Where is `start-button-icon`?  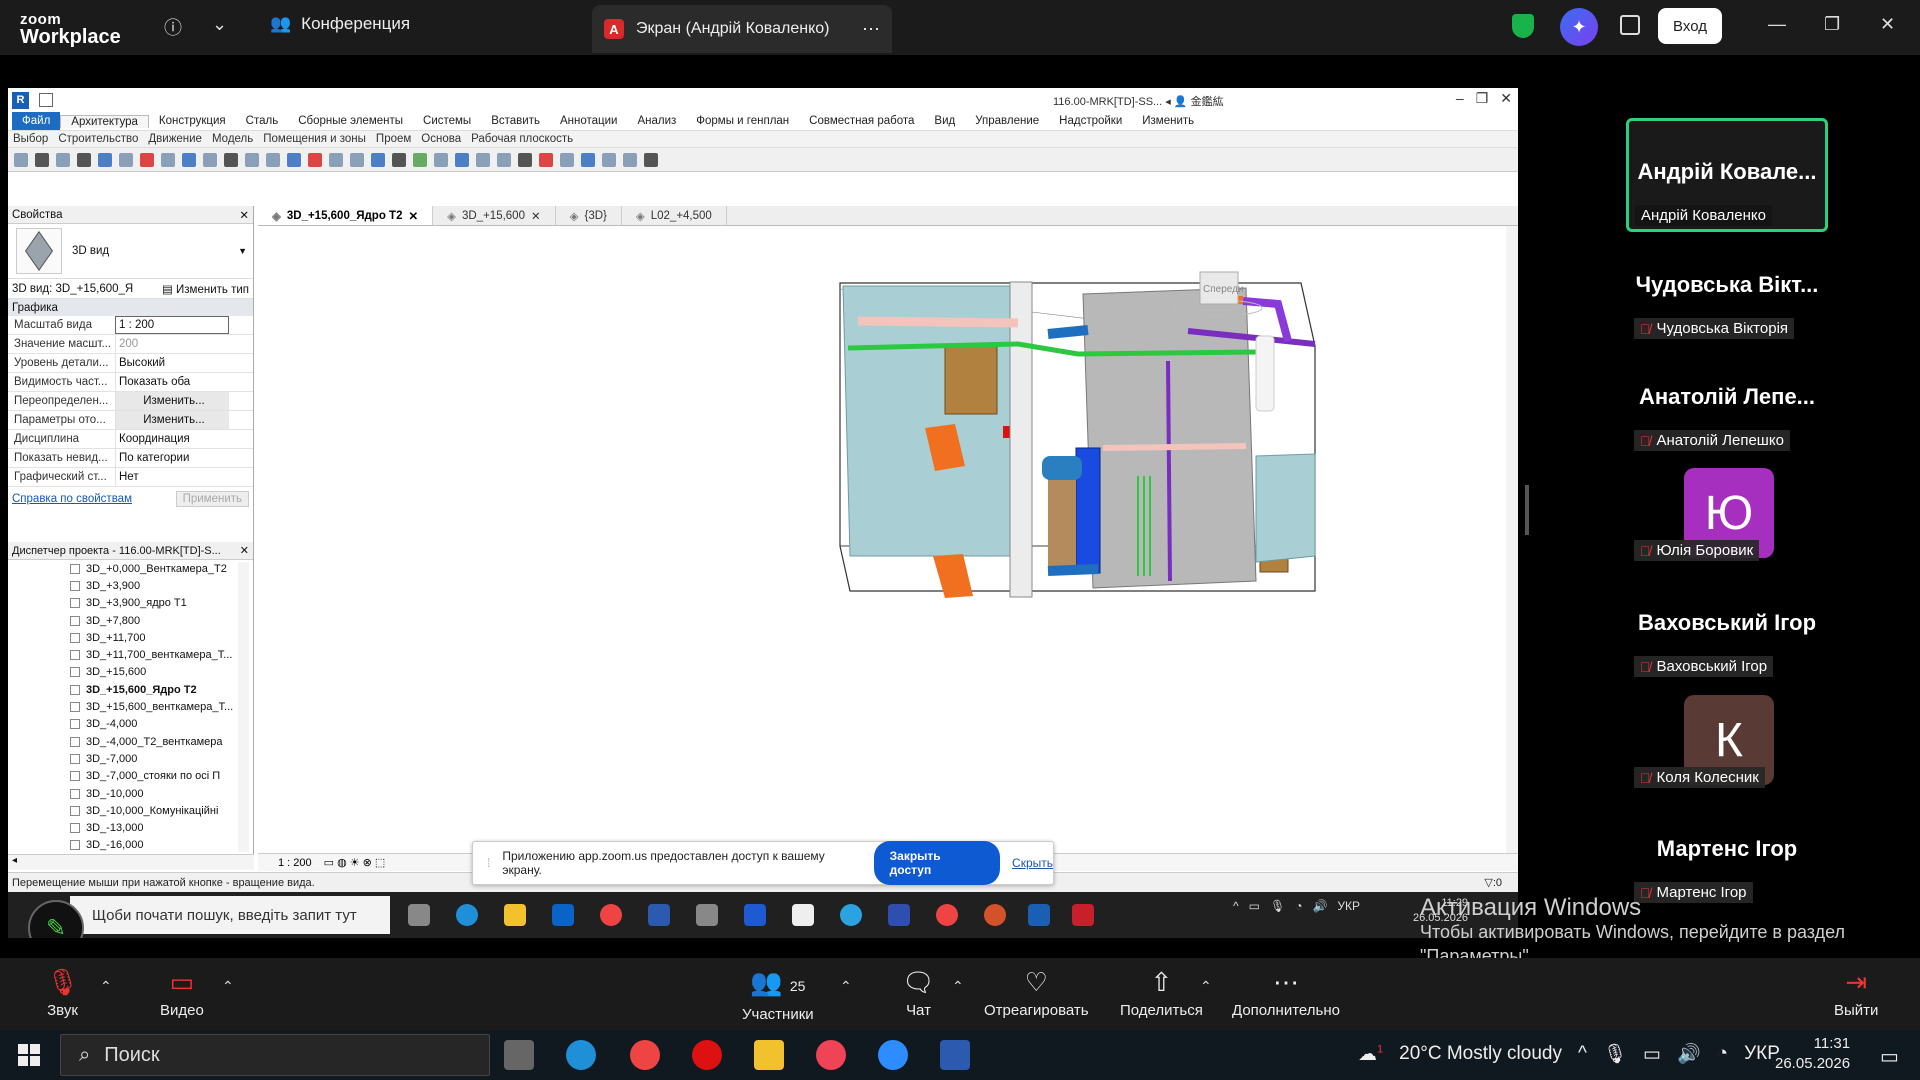 start-button-icon is located at coordinates (29, 1055).